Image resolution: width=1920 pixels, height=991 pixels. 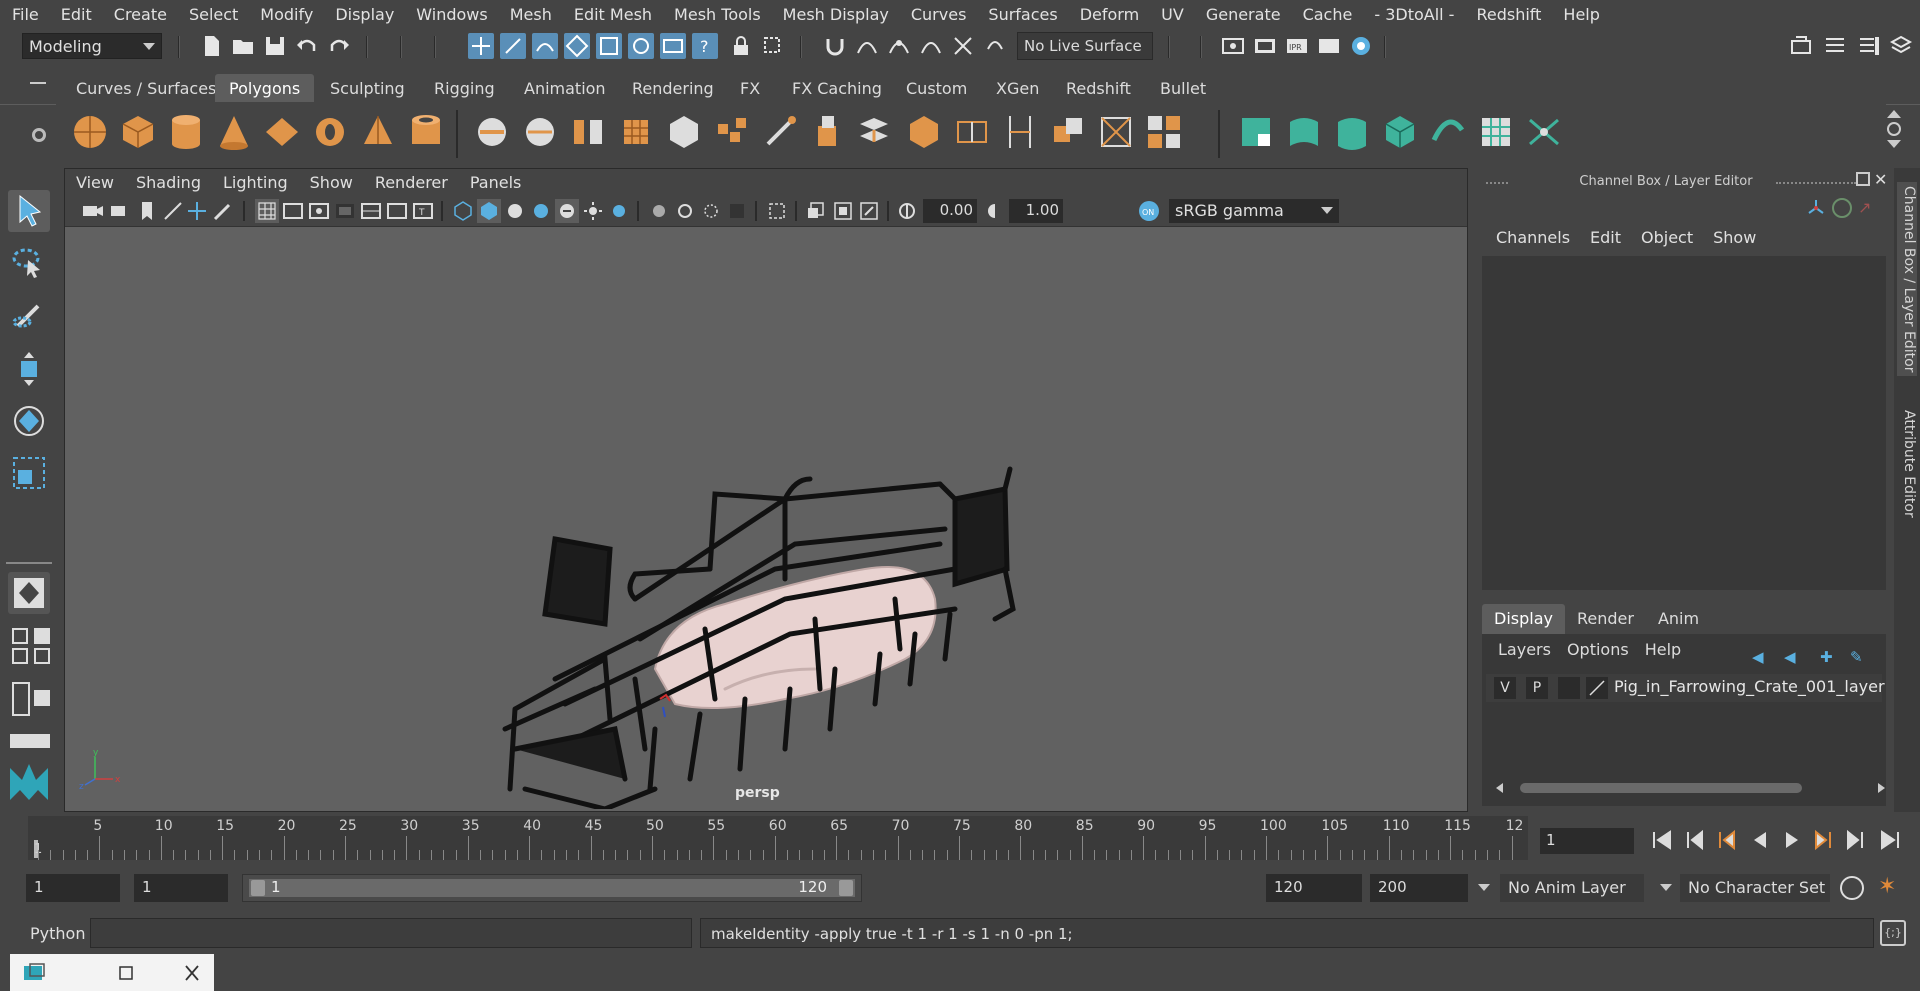 I want to click on shadows-icon, so click(x=593, y=211).